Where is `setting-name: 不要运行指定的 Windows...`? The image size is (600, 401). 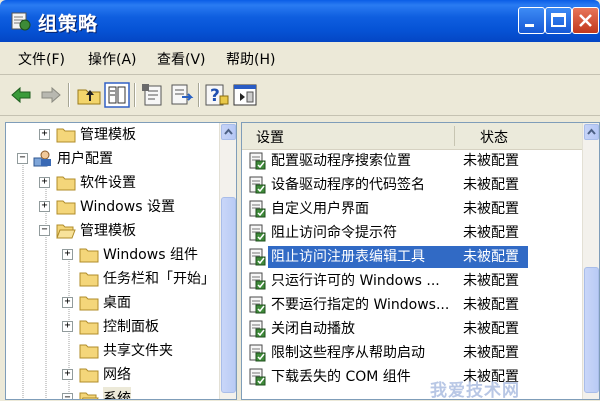 setting-name: 不要运行指定的 Windows... is located at coordinates (360, 305).